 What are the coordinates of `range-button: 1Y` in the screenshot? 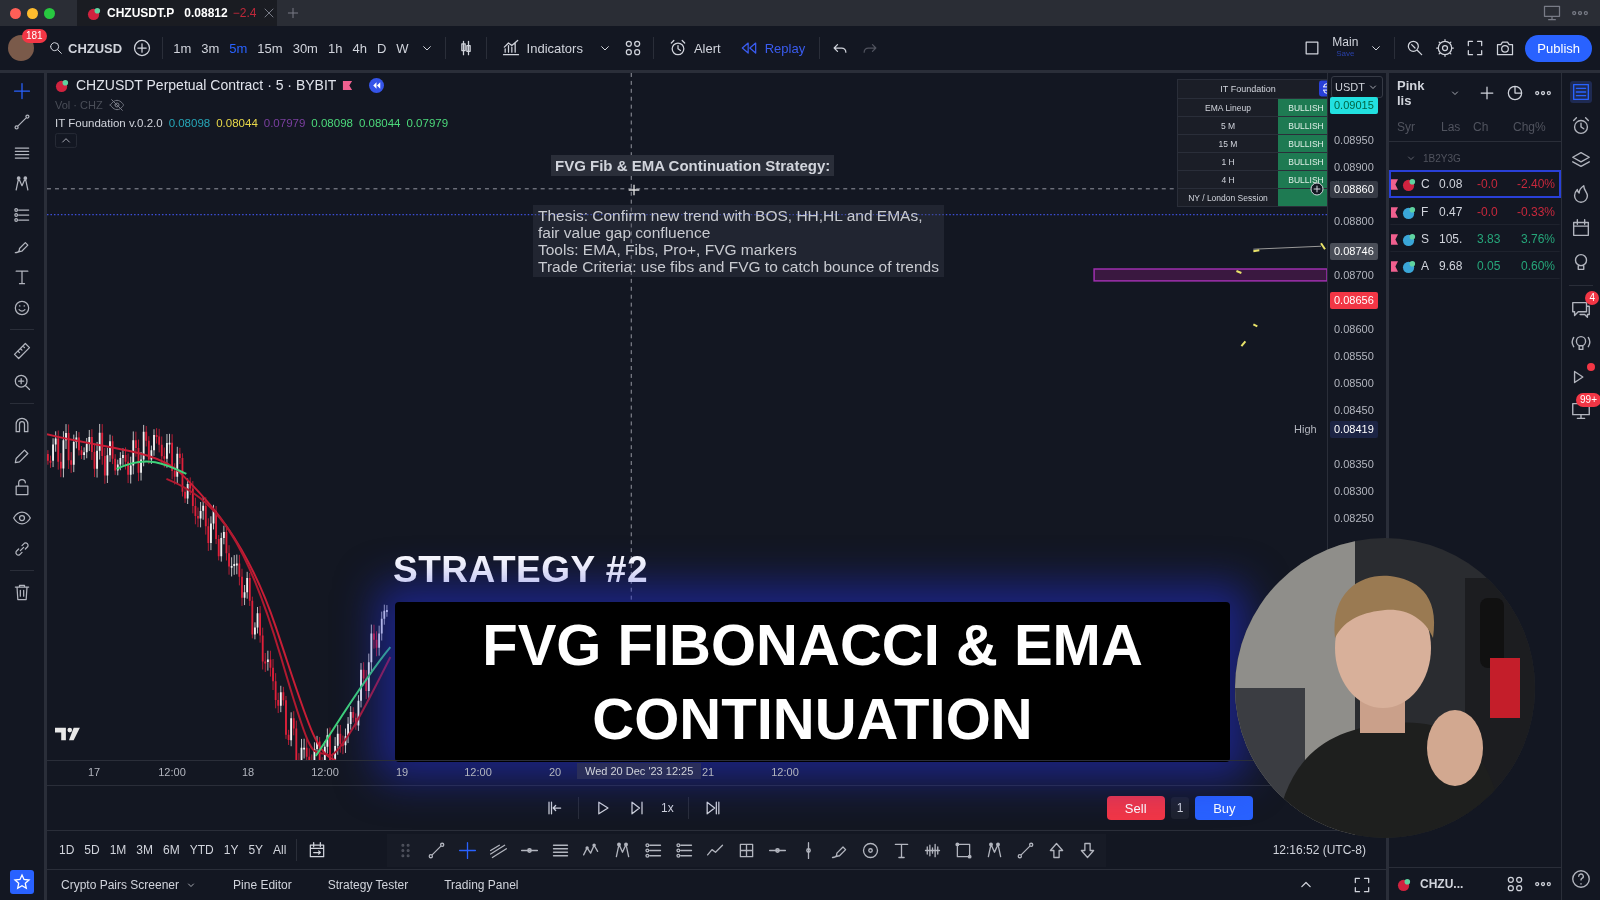 It's located at (231, 850).